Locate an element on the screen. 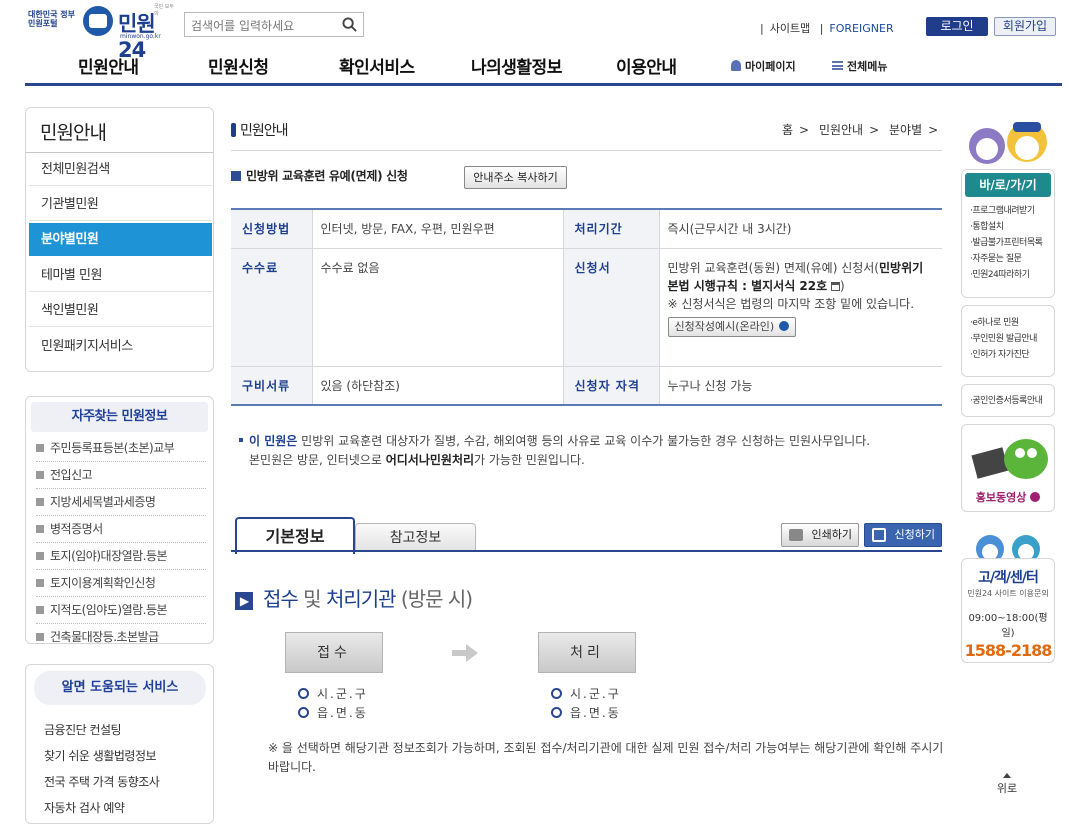  quick-link: ·자주묻는 질문 is located at coordinates (1008, 259).